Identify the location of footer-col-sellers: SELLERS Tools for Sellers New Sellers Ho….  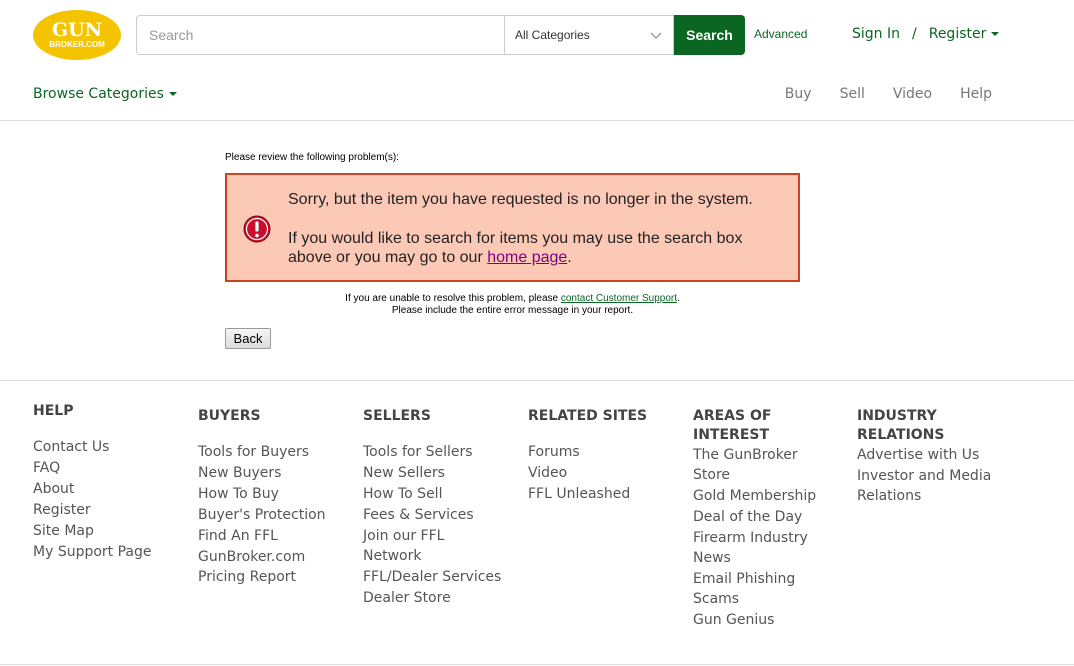
(438, 507).